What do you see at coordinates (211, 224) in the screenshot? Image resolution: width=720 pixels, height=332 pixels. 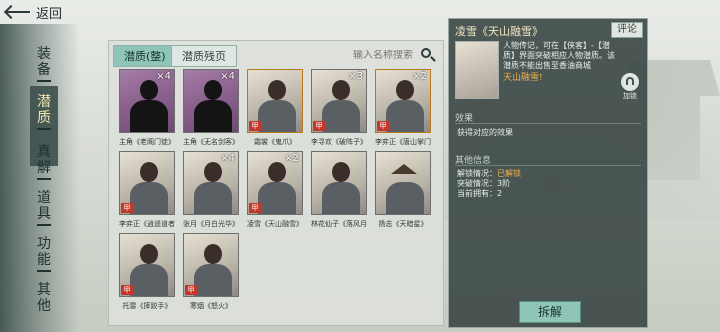 I see `card-name: 张月《月白光华》` at bounding box center [211, 224].